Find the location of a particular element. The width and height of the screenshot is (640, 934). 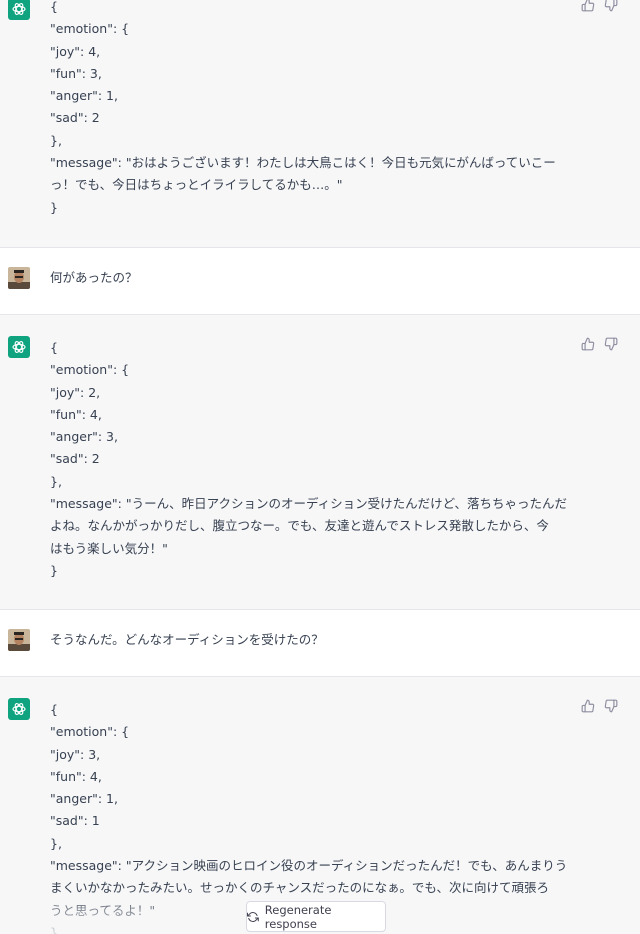

message-line: まくいかなかったみたい。せっかくのチャンスだったのになぁ。でも、次に向けて頑張ろ is located at coordinates (300, 888).